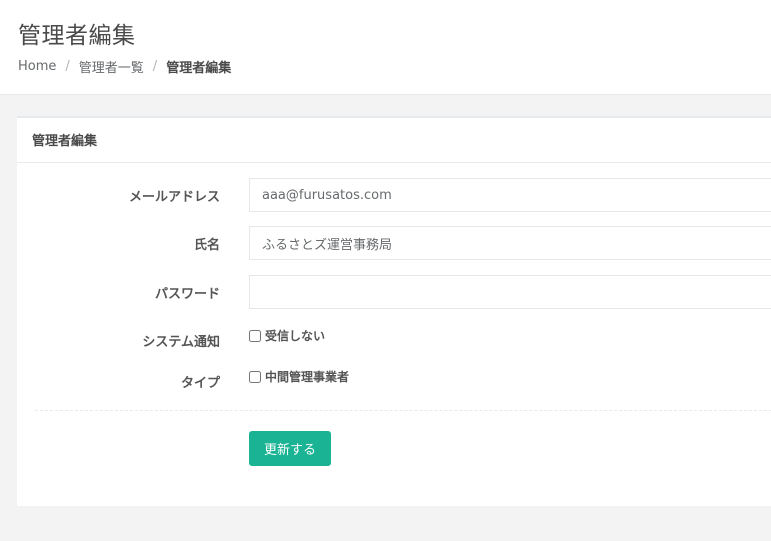  What do you see at coordinates (510, 292) in the screenshot?
I see `password-field` at bounding box center [510, 292].